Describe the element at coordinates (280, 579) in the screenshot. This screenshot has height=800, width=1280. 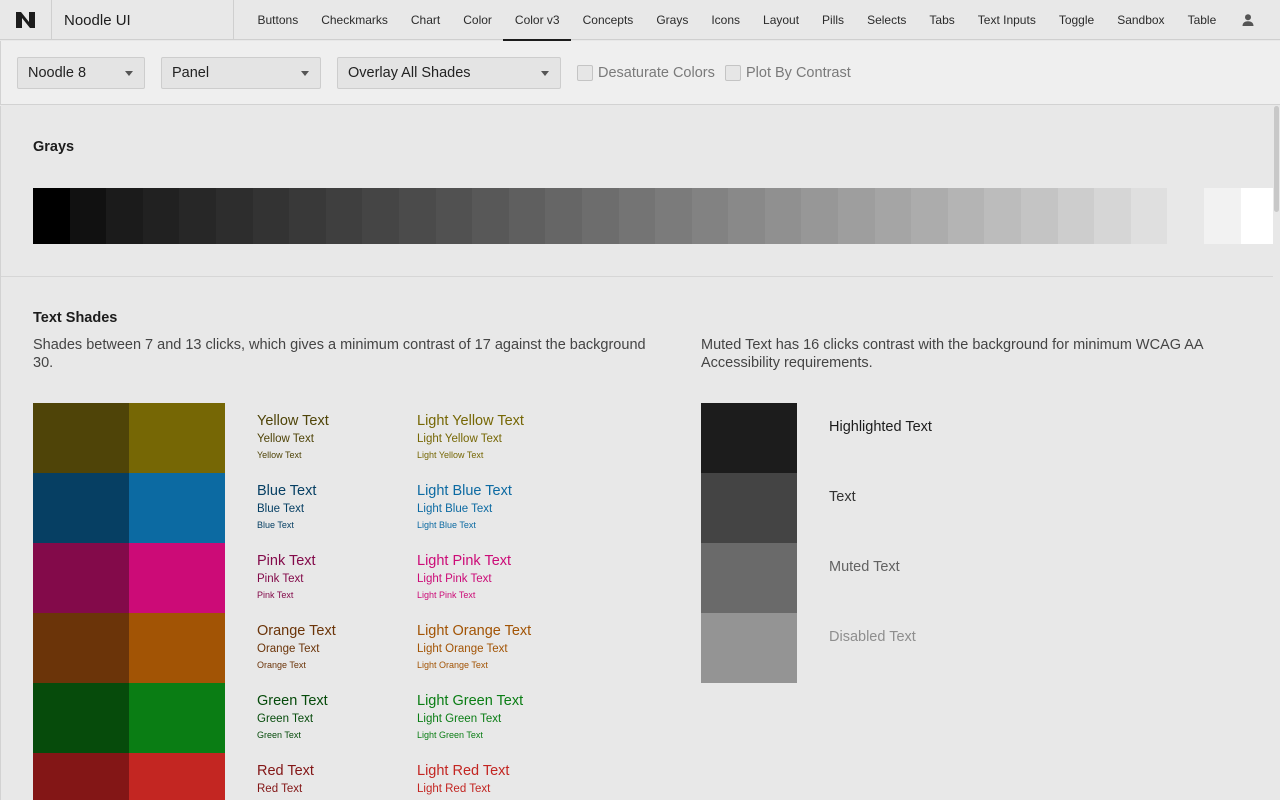
I see `sample-text-t2: Pink Text` at that location.